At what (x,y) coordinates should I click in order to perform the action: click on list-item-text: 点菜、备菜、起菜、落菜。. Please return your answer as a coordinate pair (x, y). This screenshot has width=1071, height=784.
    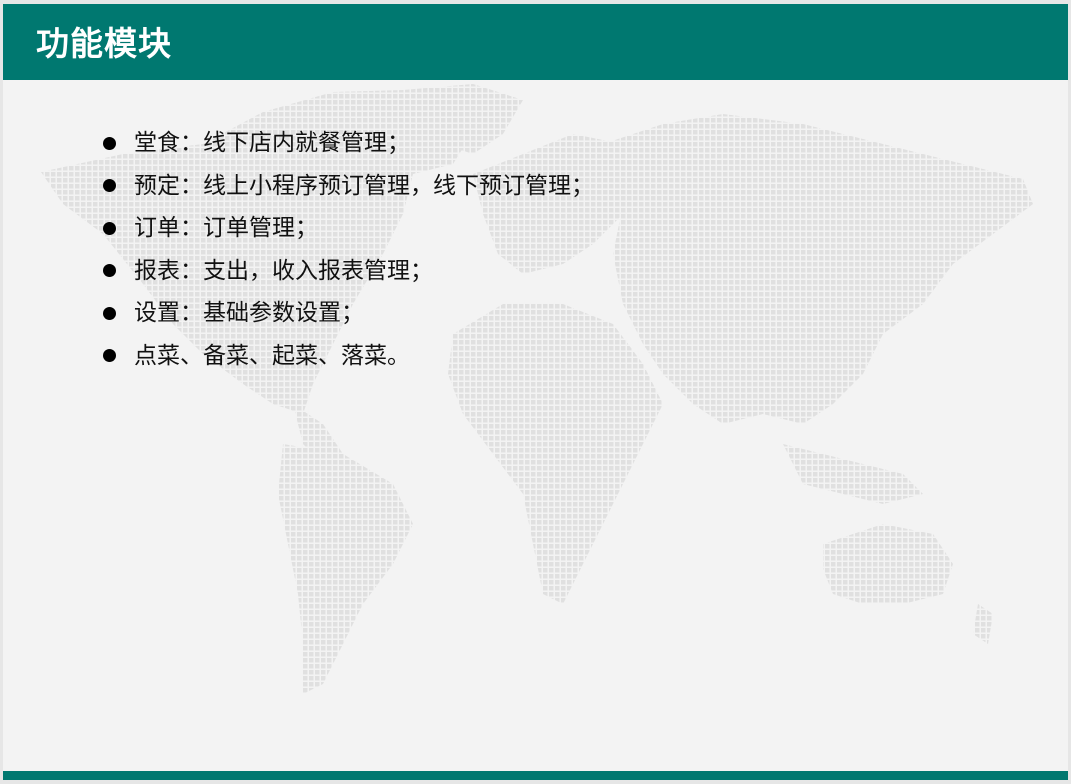
    Looking at the image, I should click on (272, 355).